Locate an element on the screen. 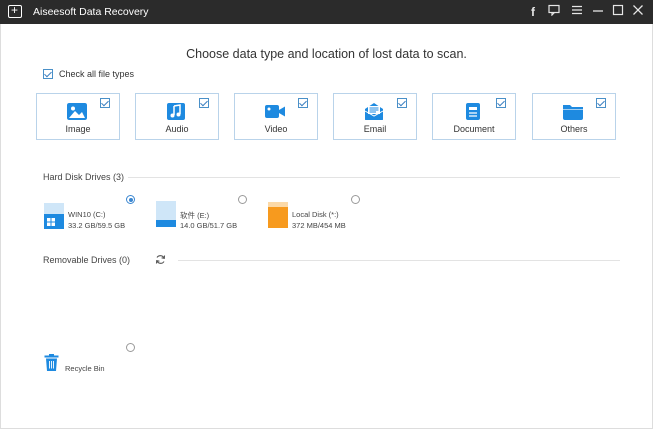  drive-c-size: 33.2 GB/59.5 GB is located at coordinates (97, 225).